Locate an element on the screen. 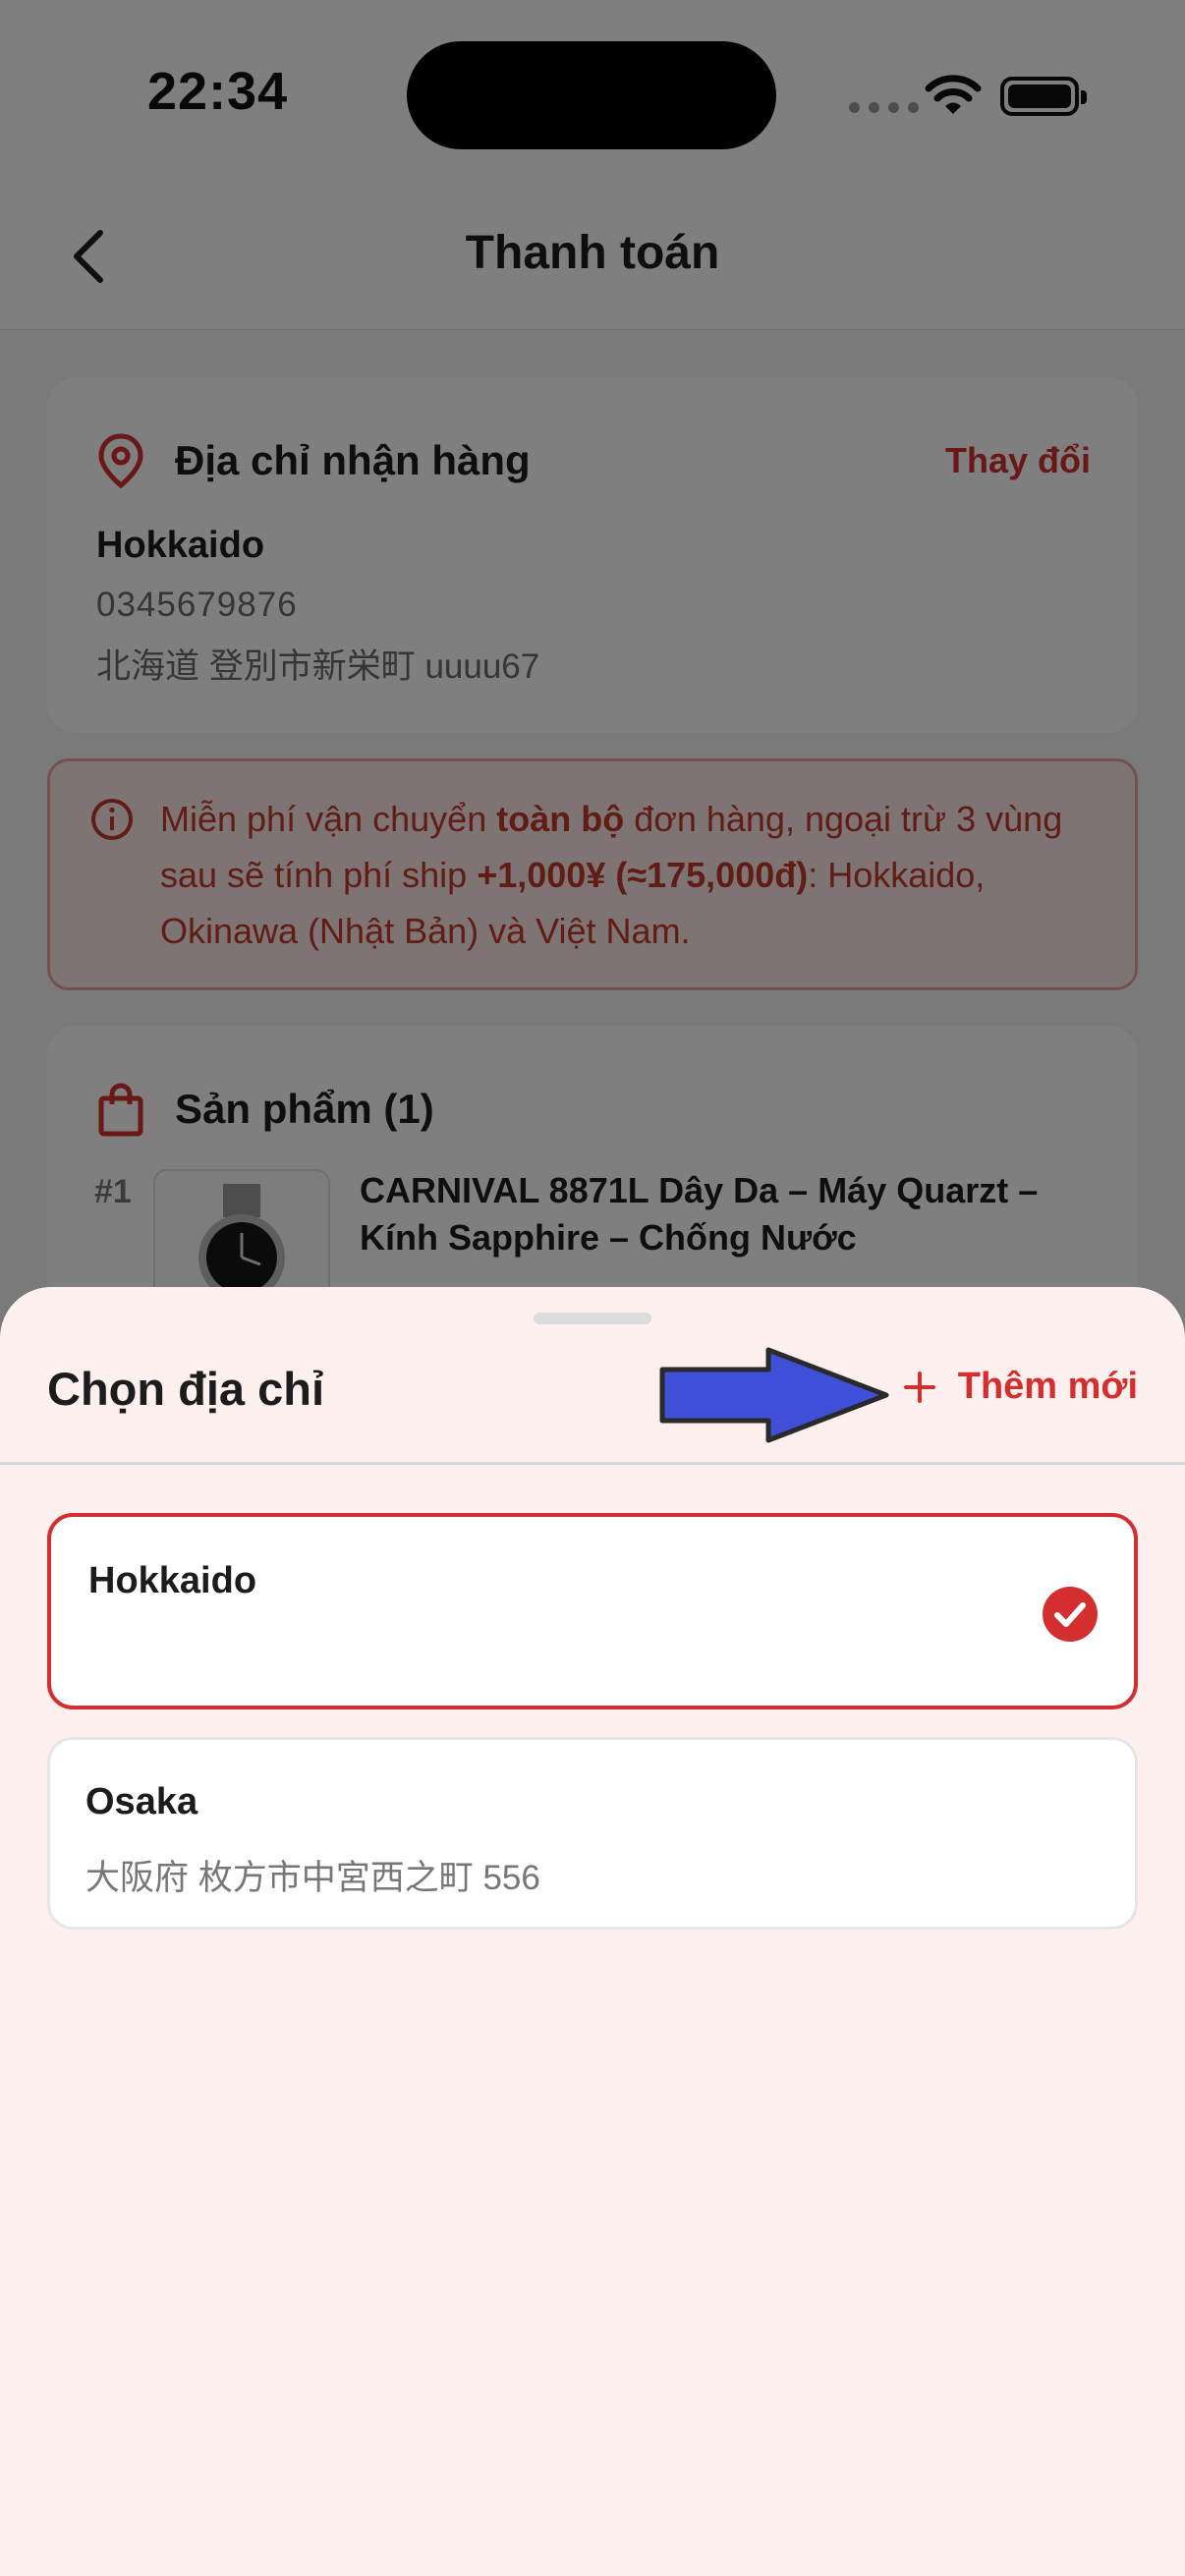  address-option-hokkaido: Hokkaido is located at coordinates (592, 1611).